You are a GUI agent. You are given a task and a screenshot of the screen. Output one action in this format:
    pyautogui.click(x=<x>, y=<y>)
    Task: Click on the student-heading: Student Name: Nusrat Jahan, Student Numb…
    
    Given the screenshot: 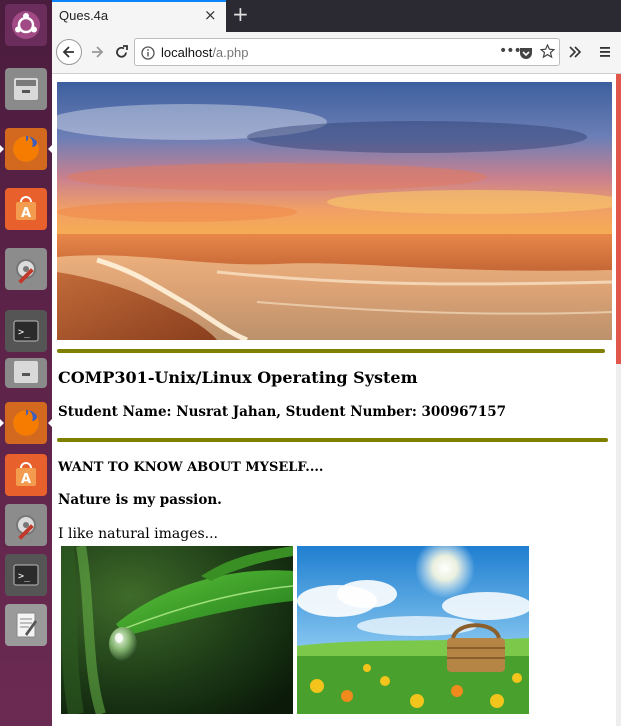 What is the action you would take?
    pyautogui.click(x=282, y=412)
    